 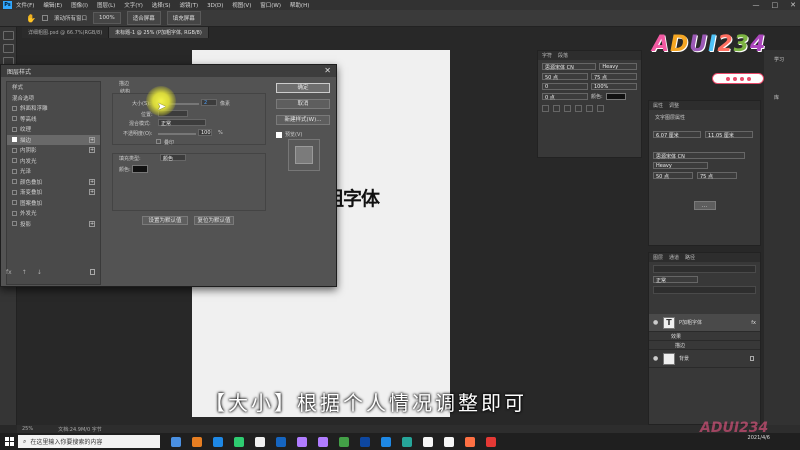 I want to click on library-panel-label: 库, so click(x=776, y=97).